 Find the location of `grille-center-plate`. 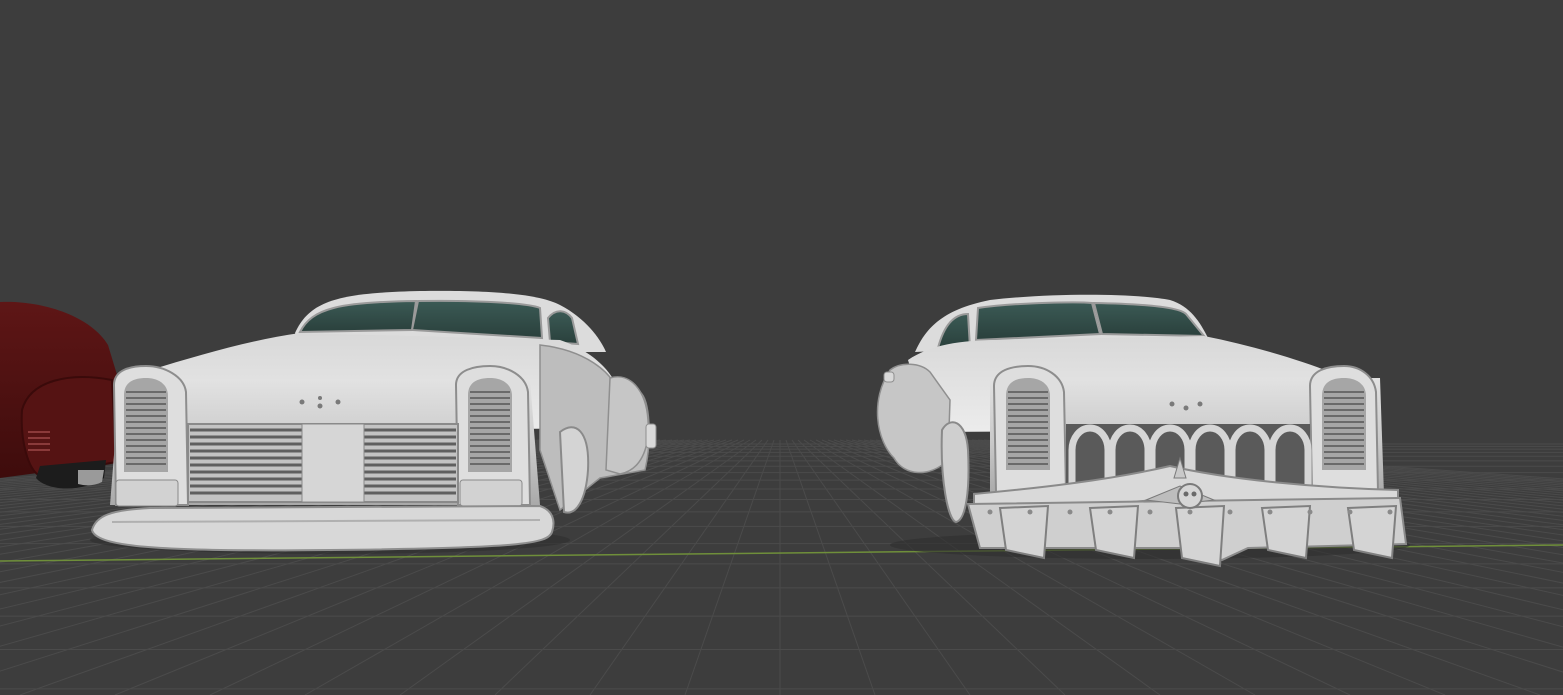

grille-center-plate is located at coordinates (333, 463).